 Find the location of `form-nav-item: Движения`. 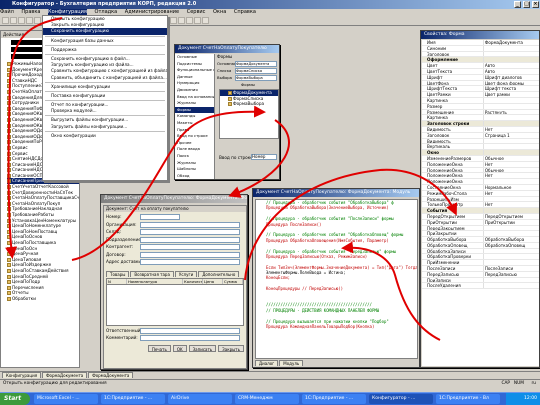

form-nav-item: Движения is located at coordinates (194, 90).